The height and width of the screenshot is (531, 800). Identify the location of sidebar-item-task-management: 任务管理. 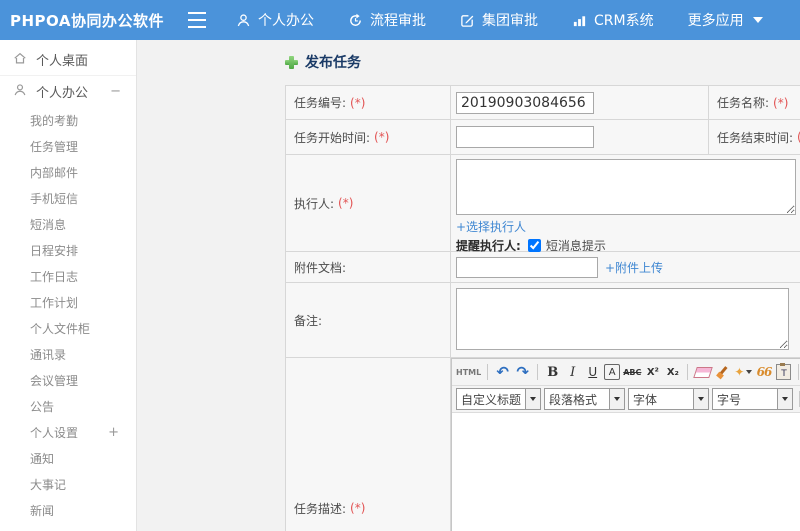
(68, 146).